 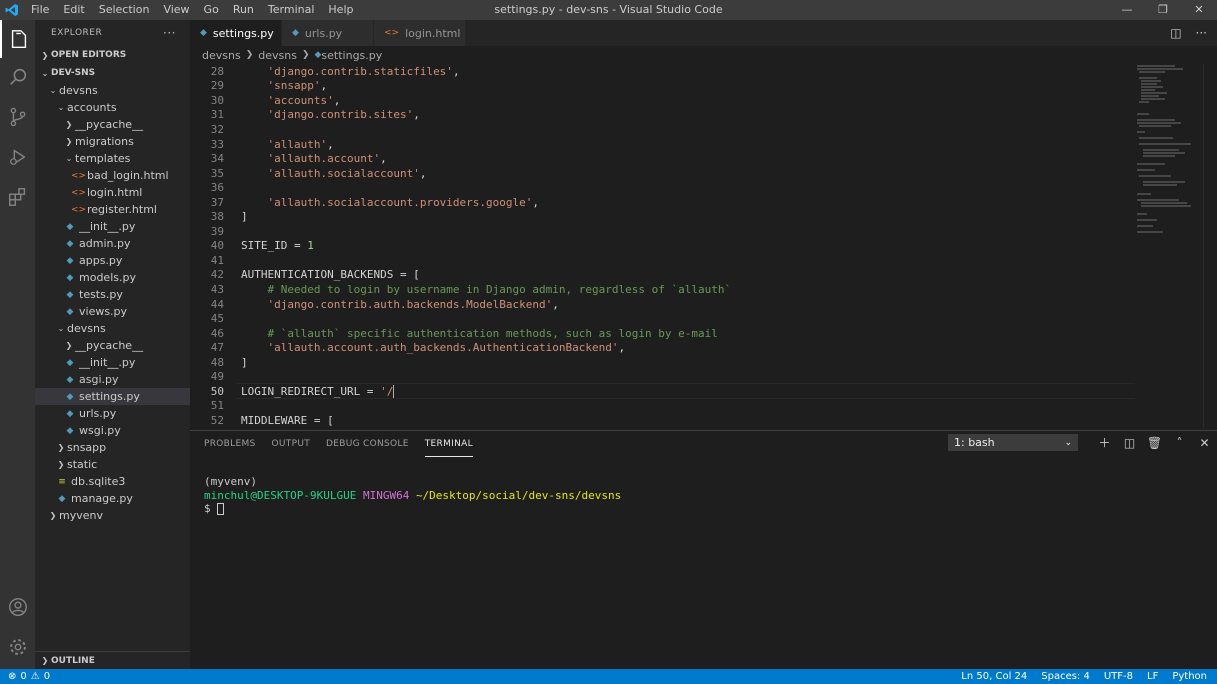 I want to click on menu-edit: Edit, so click(x=73, y=10).